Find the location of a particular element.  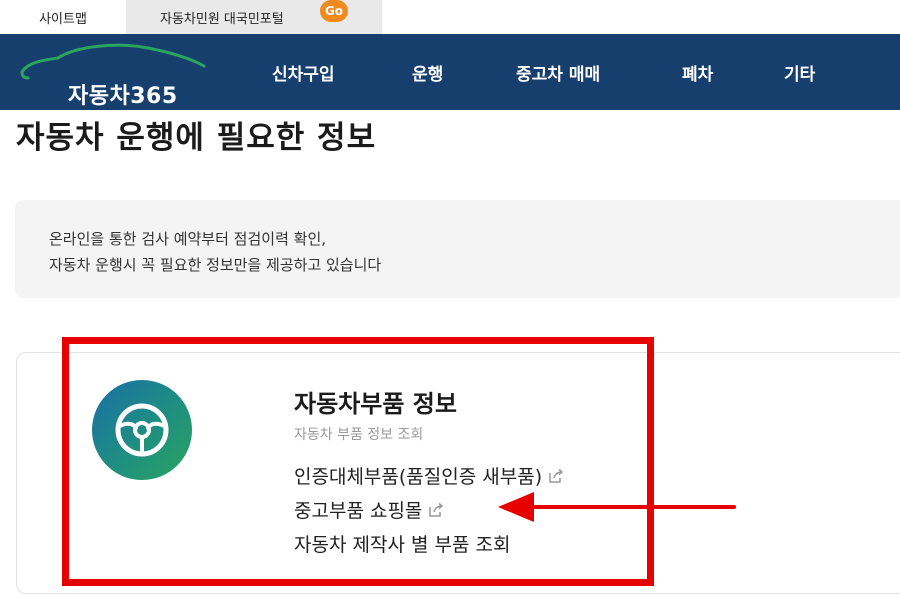

nav-used-car: 중고차 매매 is located at coordinates (558, 72).